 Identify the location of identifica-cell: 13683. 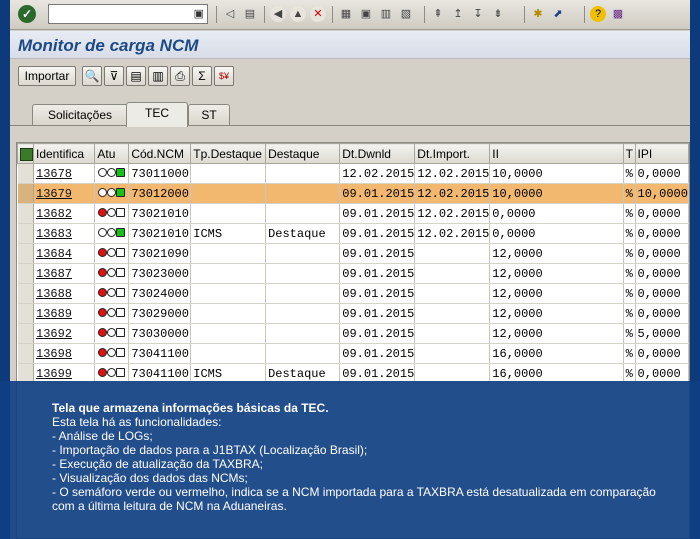
(64, 233).